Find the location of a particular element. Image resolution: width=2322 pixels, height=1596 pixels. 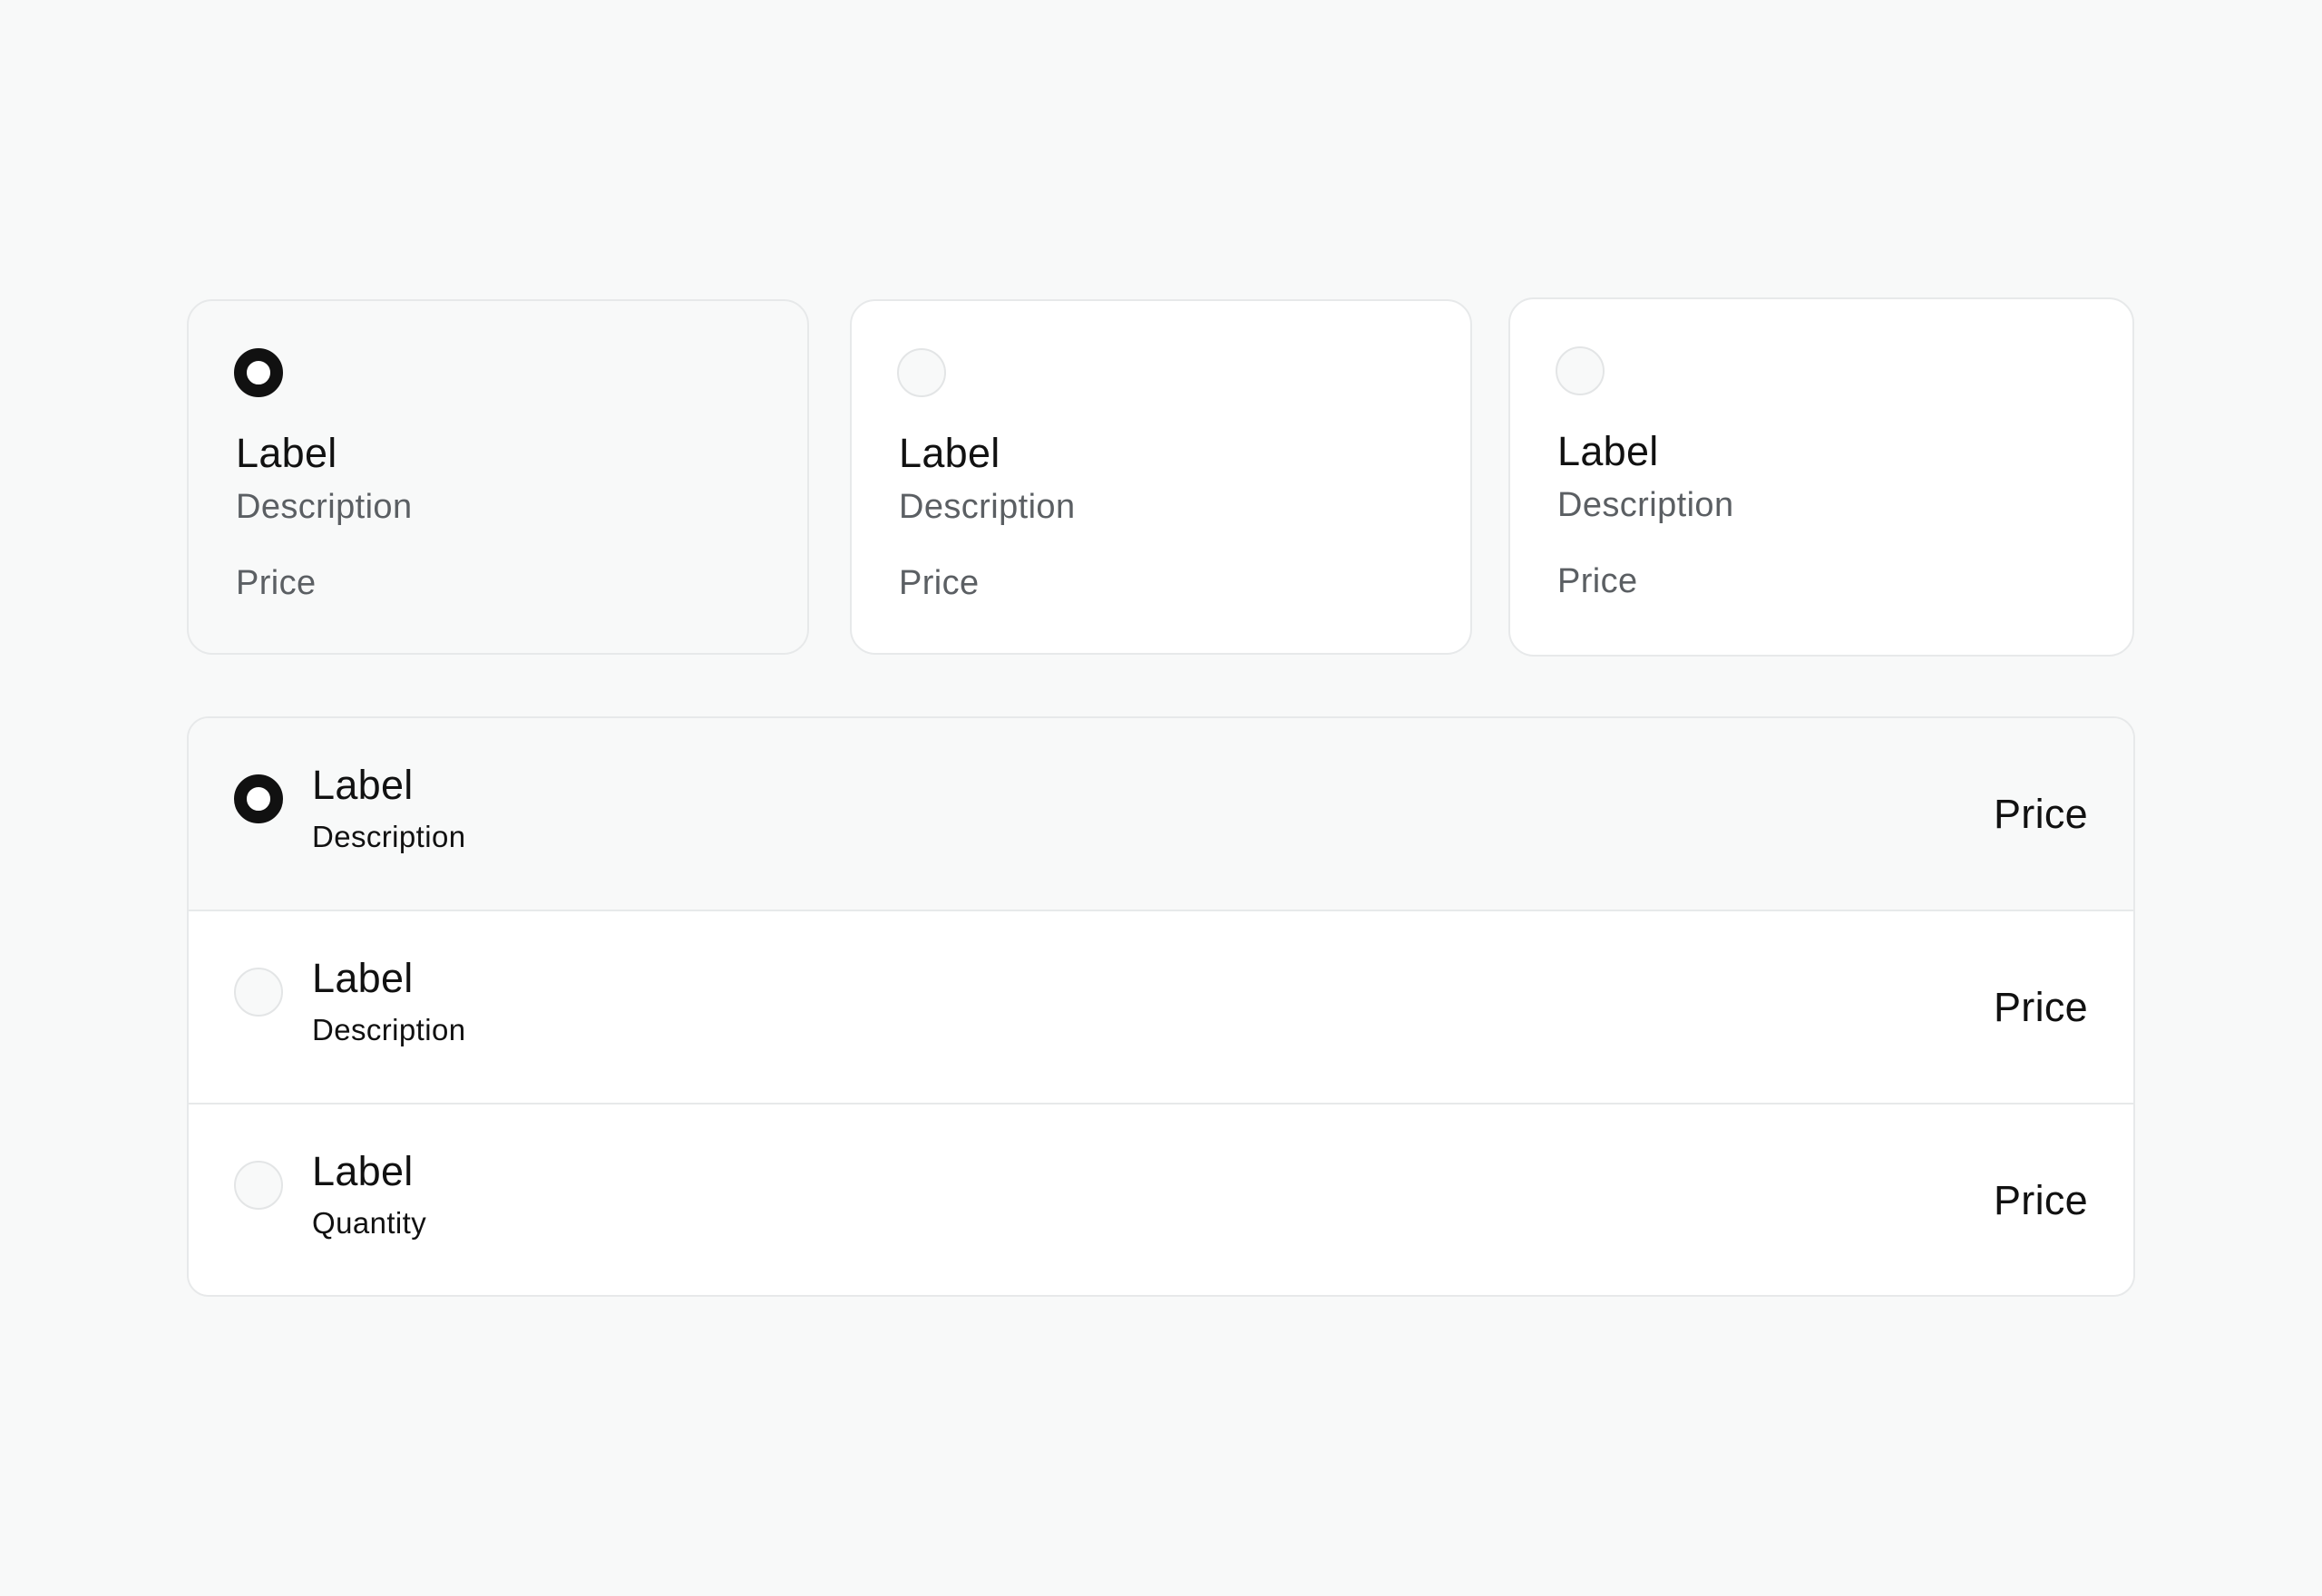

radio-card-1: Label Description Price is located at coordinates (498, 477).